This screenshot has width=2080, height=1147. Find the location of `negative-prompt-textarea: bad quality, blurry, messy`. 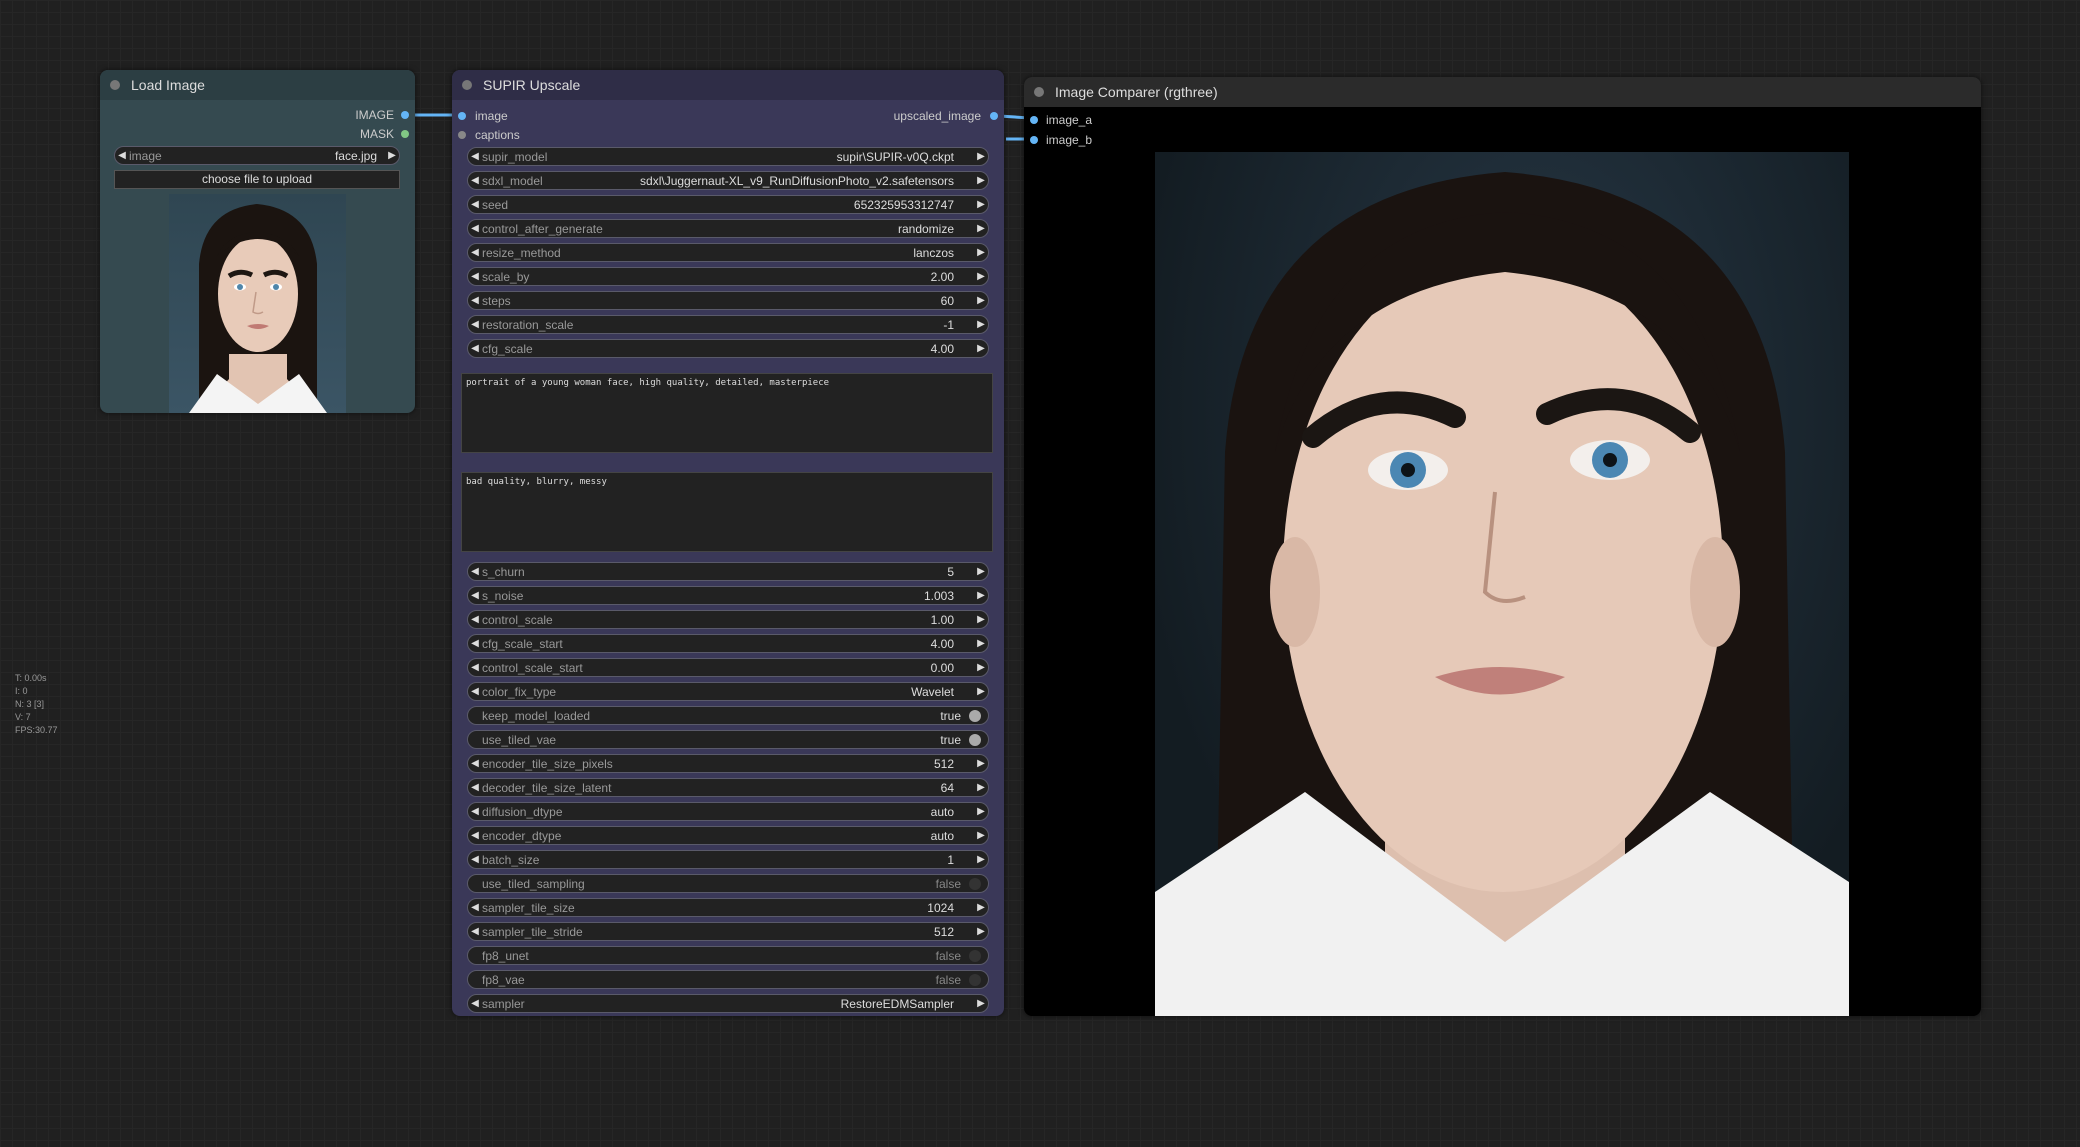

negative-prompt-textarea: bad quality, blurry, messy is located at coordinates (727, 512).